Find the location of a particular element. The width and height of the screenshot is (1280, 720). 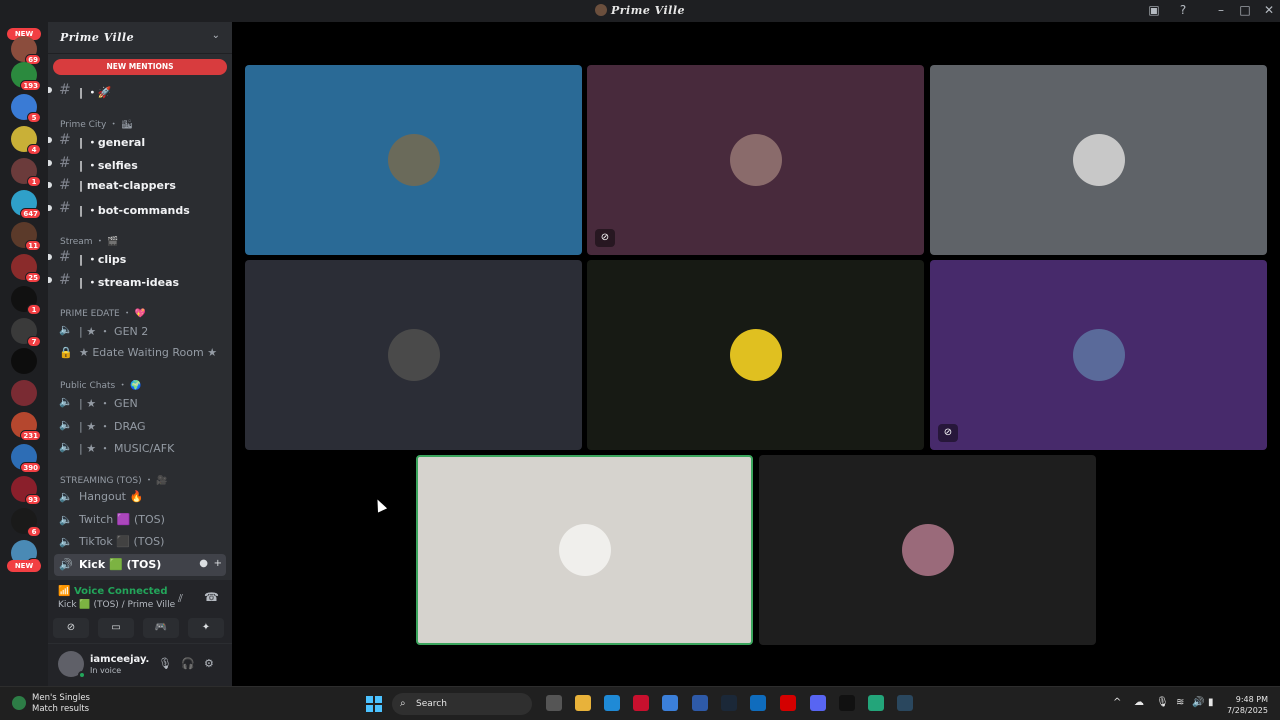

screen-share-button: ▭ is located at coordinates (116, 628).